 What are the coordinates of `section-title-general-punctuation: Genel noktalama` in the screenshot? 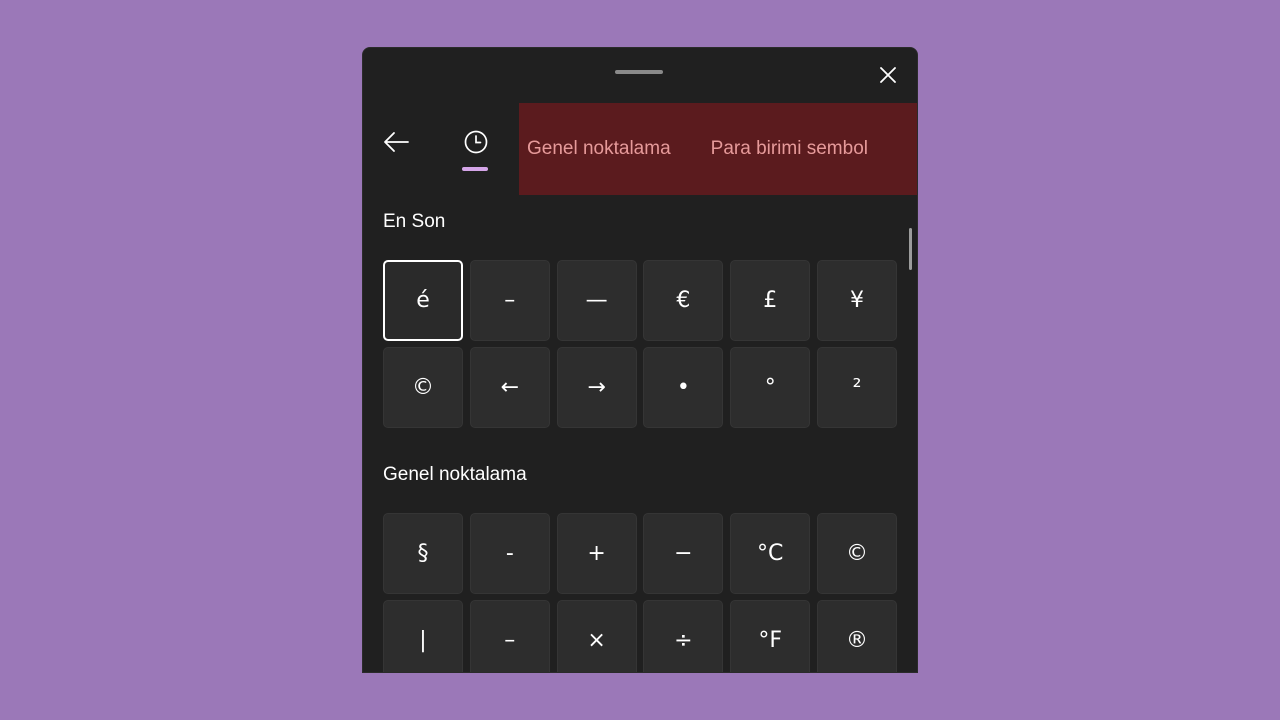 It's located at (455, 474).